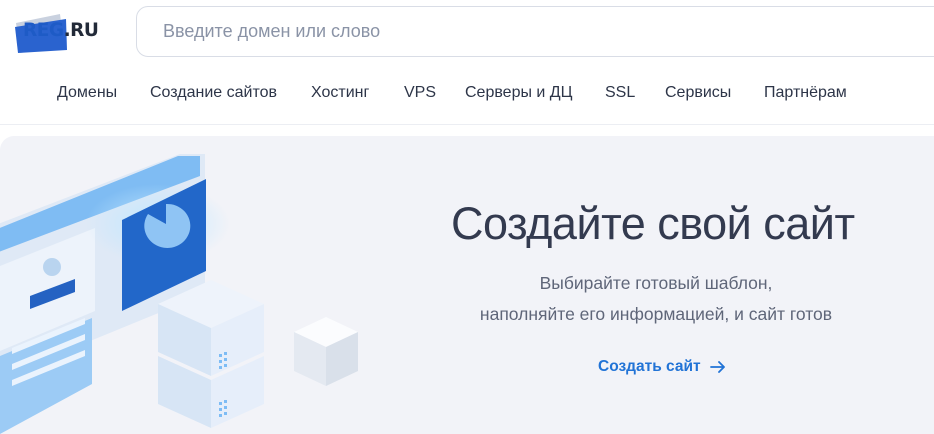 This screenshot has height=434, width=934. I want to click on create-site-link: Создать сайт, so click(662, 367).